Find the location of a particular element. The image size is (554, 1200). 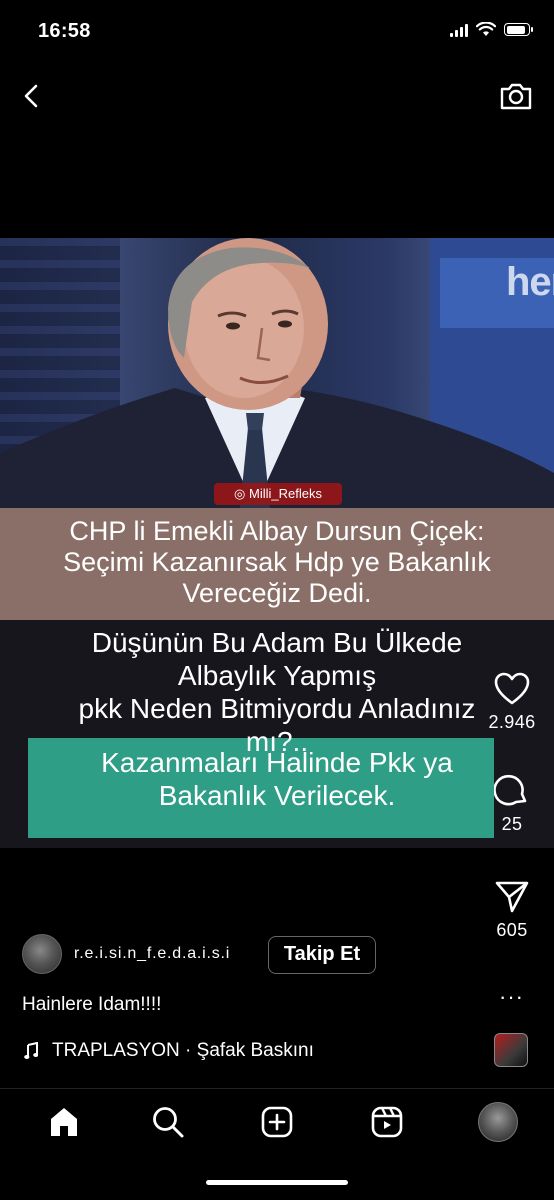

instagram-glyph-icon: ◎ is located at coordinates (241, 493).